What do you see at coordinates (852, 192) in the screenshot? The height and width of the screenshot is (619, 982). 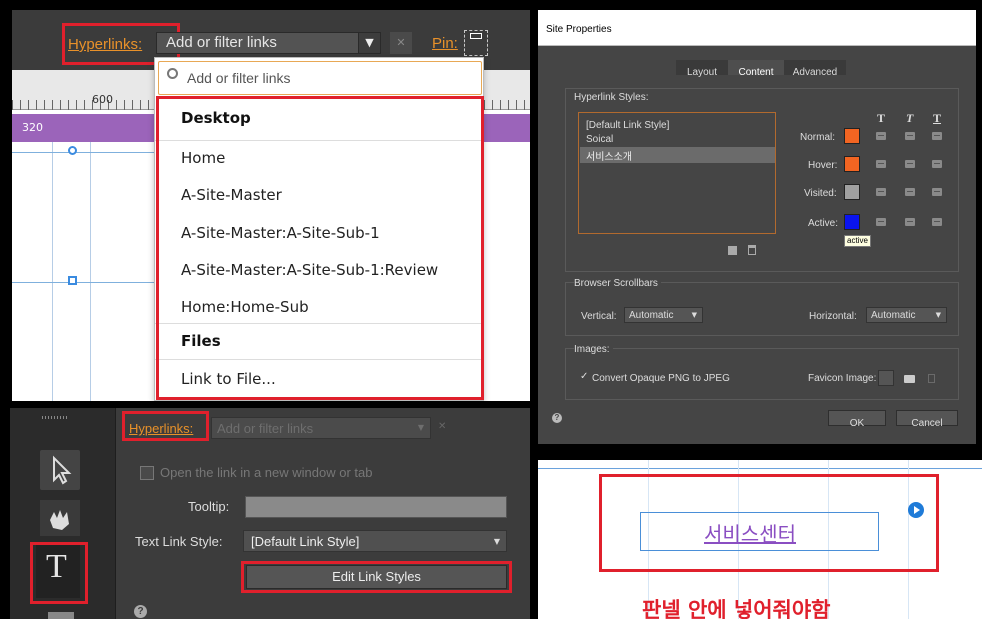 I see `visited-color-swatch` at bounding box center [852, 192].